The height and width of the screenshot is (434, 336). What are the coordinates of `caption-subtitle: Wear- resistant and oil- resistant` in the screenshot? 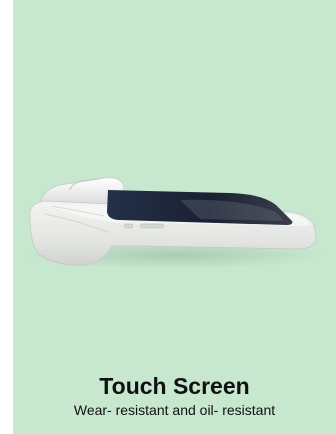 It's located at (174, 410).